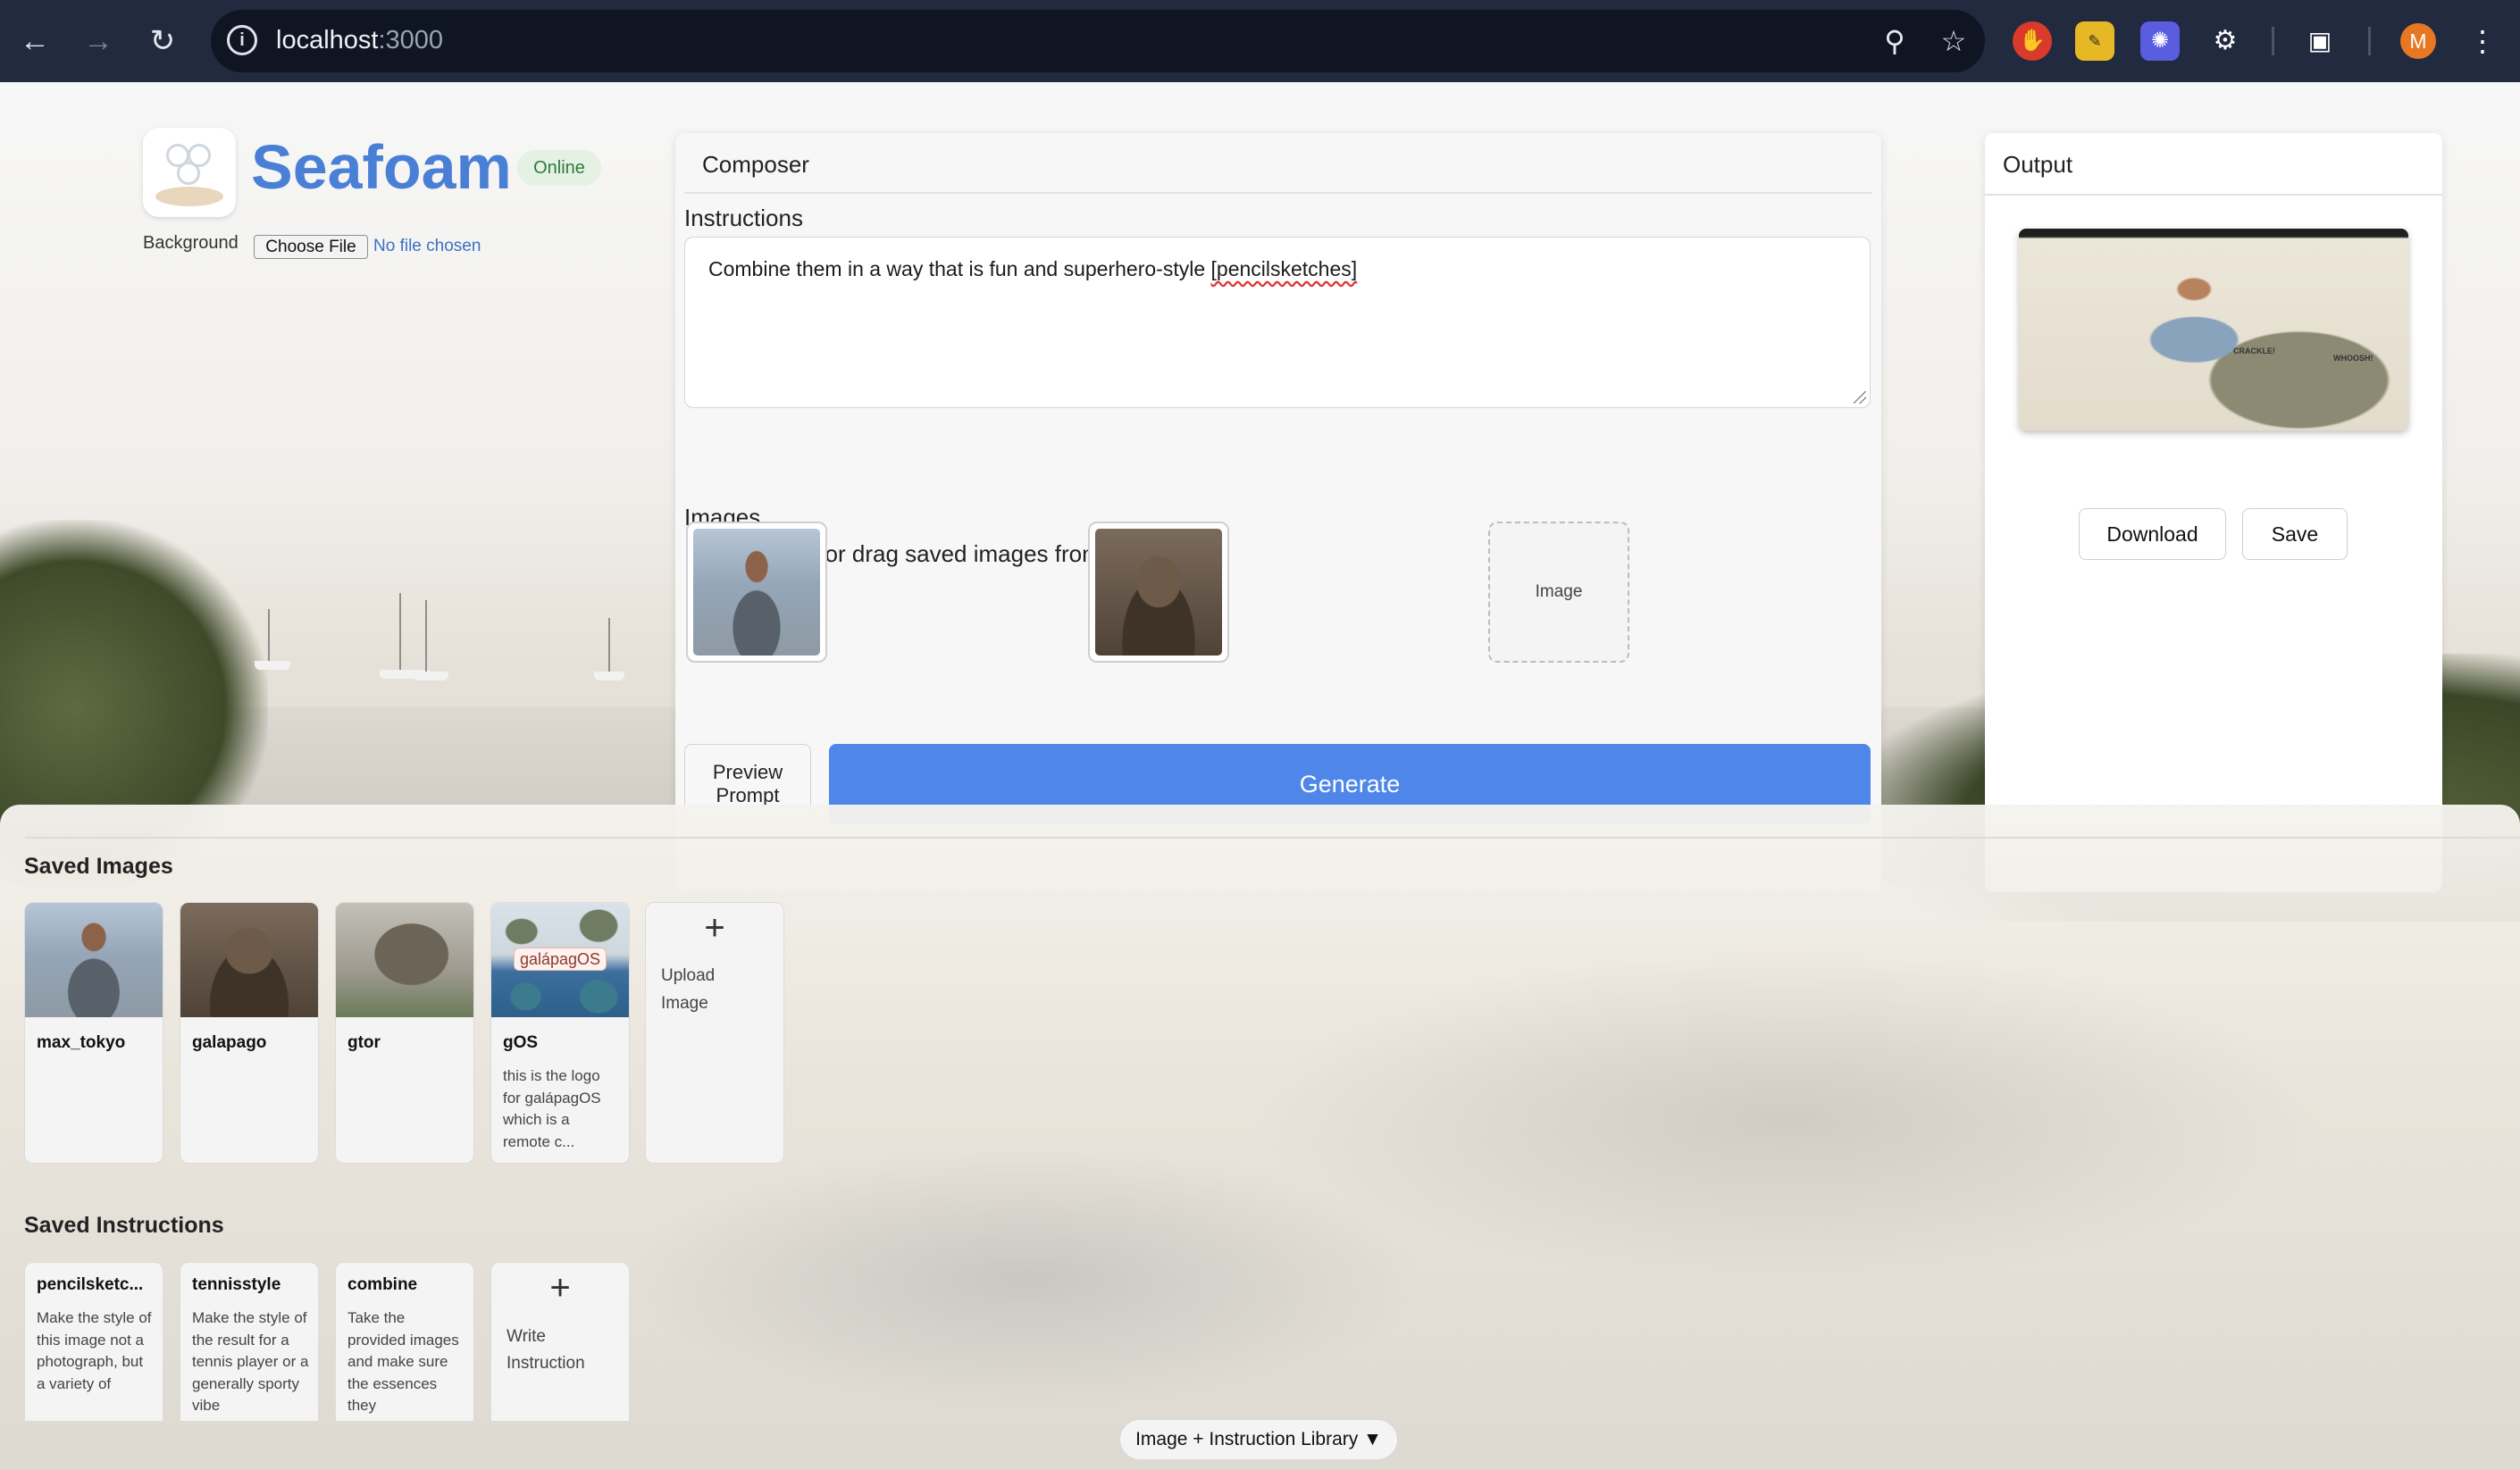  I want to click on write-label-2: Instruction, so click(546, 1363).